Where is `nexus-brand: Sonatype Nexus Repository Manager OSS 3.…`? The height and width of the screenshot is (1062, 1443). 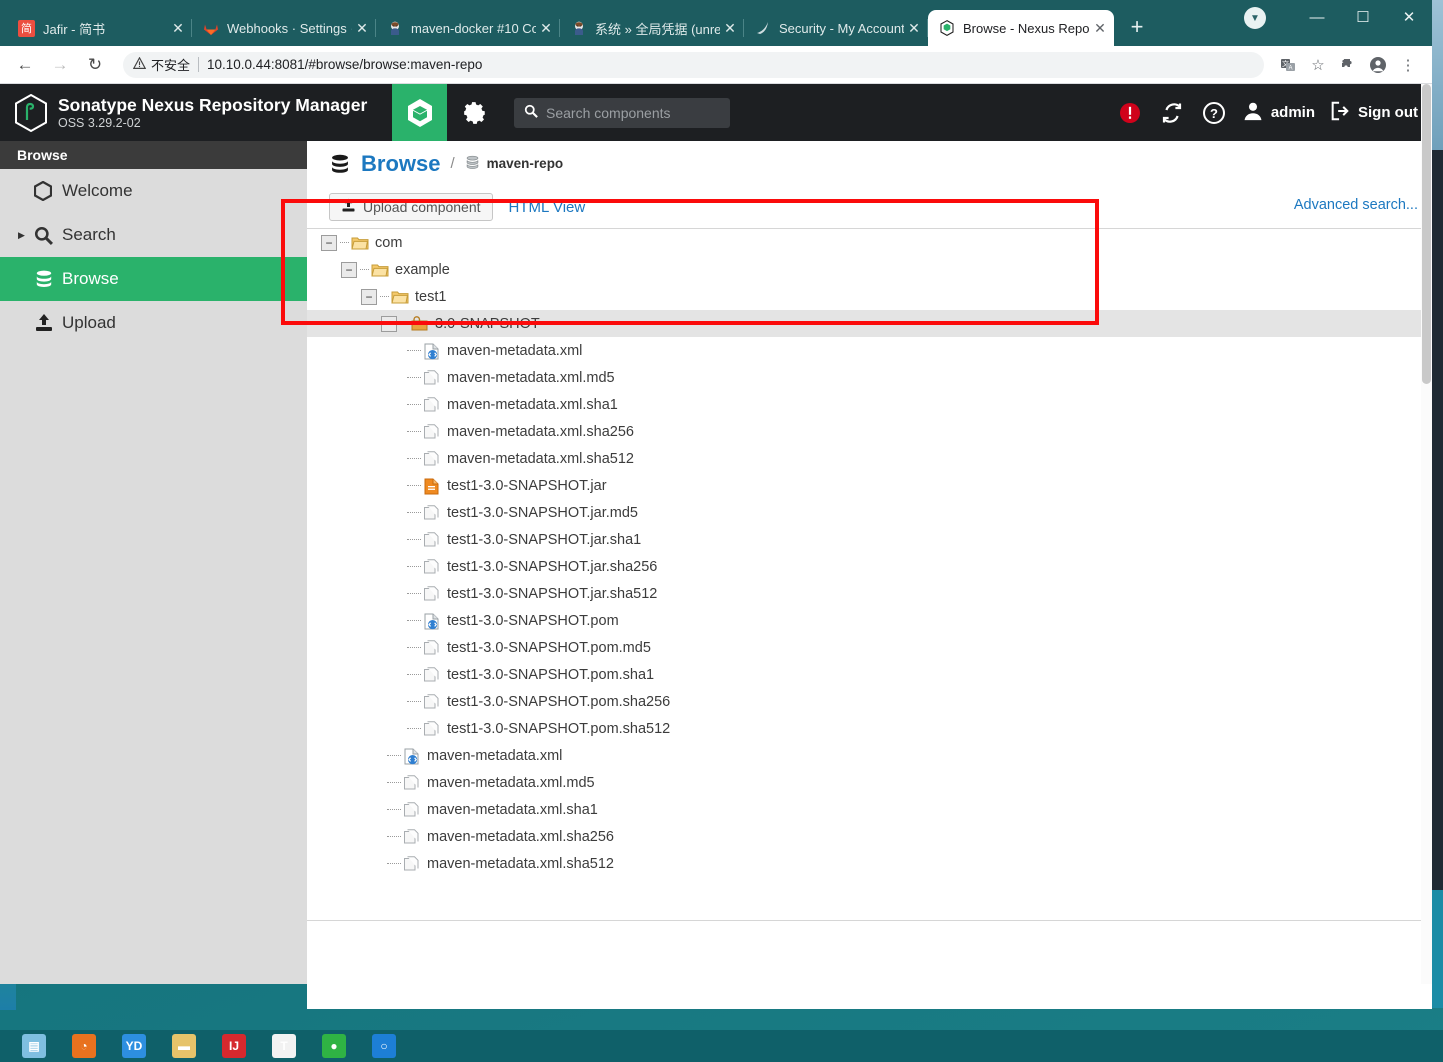 nexus-brand: Sonatype Nexus Repository Manager OSS 3.… is located at coordinates (196, 112).